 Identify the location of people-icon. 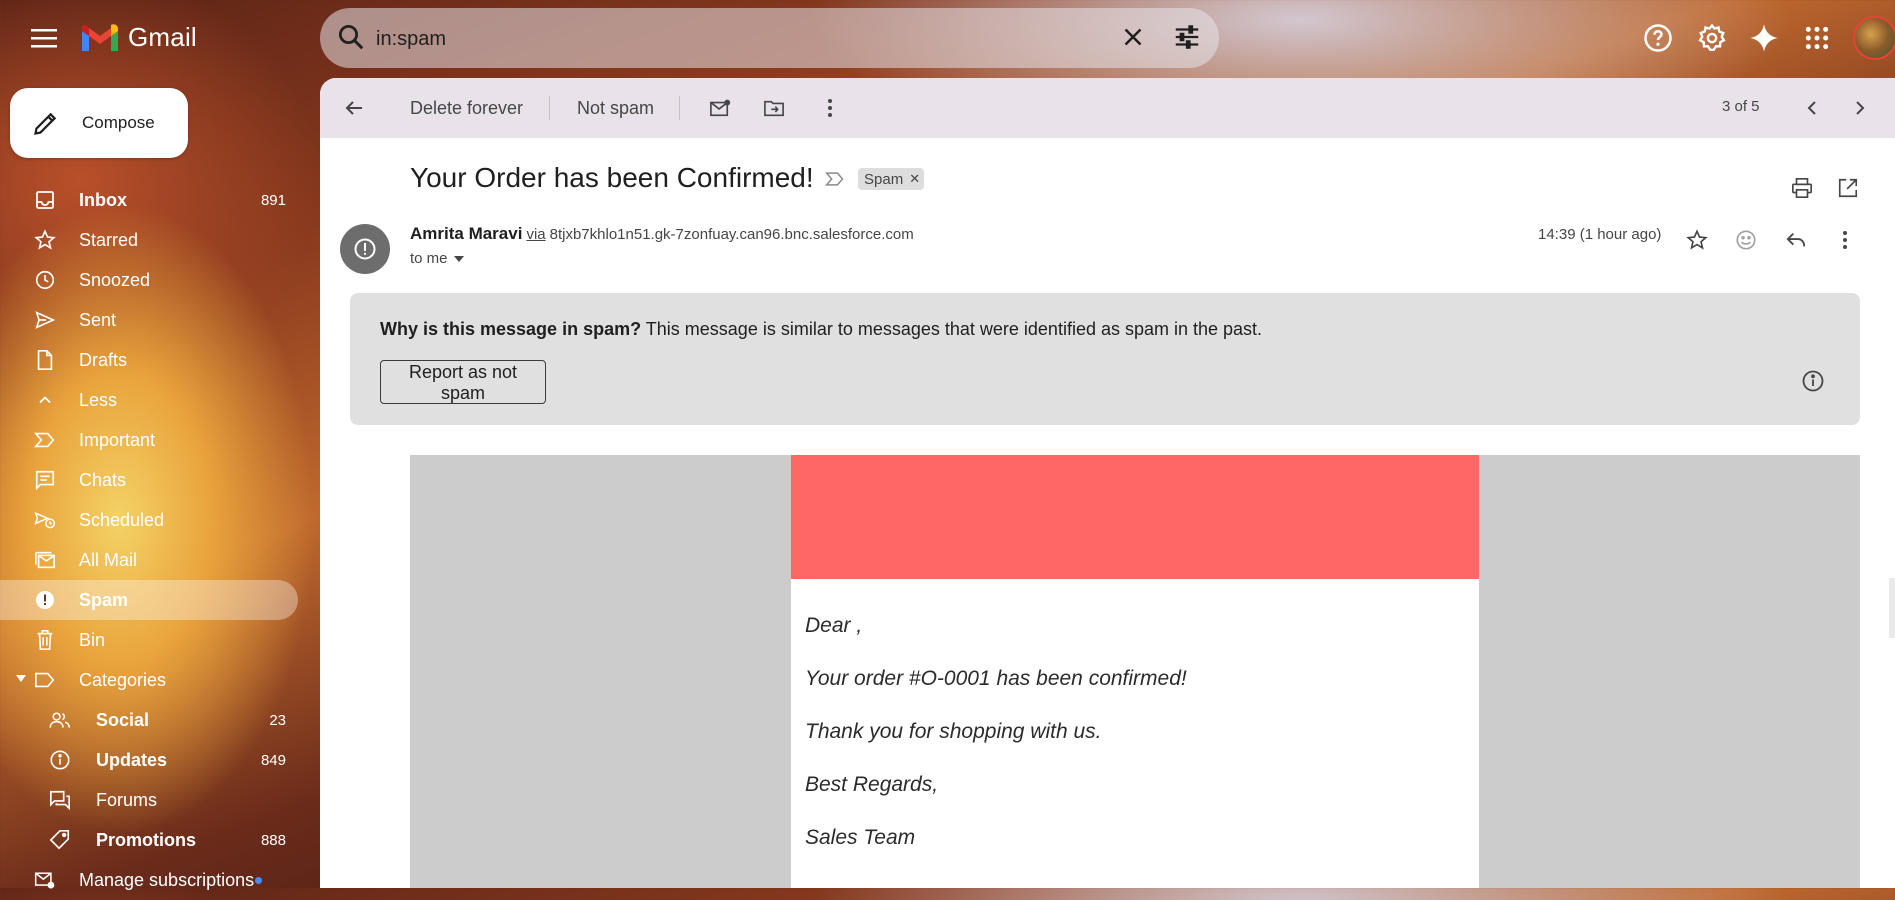
(60, 720).